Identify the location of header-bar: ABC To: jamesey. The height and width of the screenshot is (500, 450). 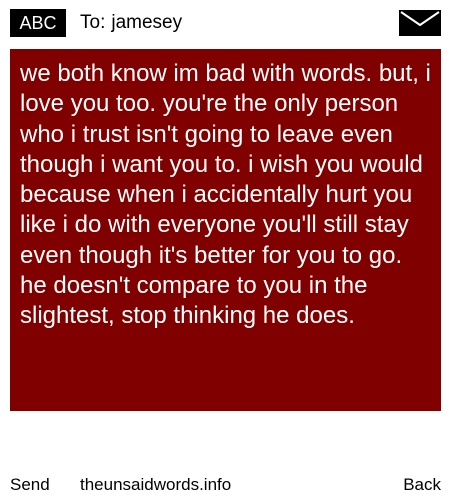
(225, 22).